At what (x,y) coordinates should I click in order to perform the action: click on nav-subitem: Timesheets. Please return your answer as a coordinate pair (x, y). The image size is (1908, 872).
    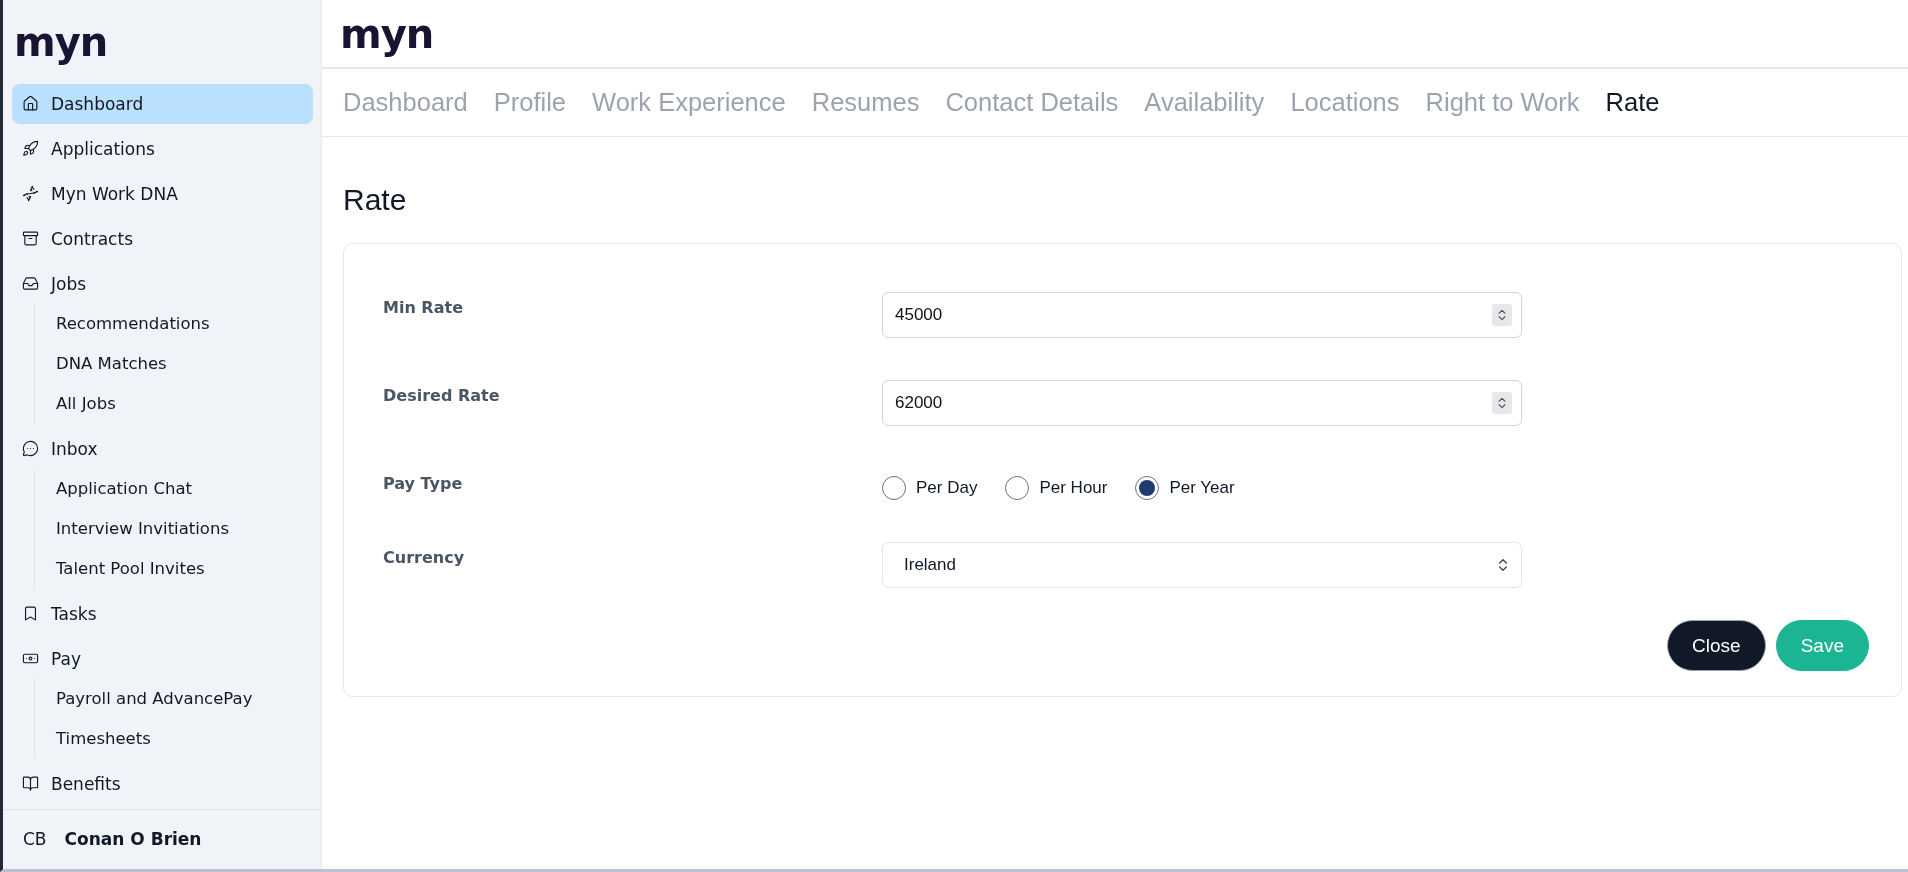
    Looking at the image, I should click on (184, 738).